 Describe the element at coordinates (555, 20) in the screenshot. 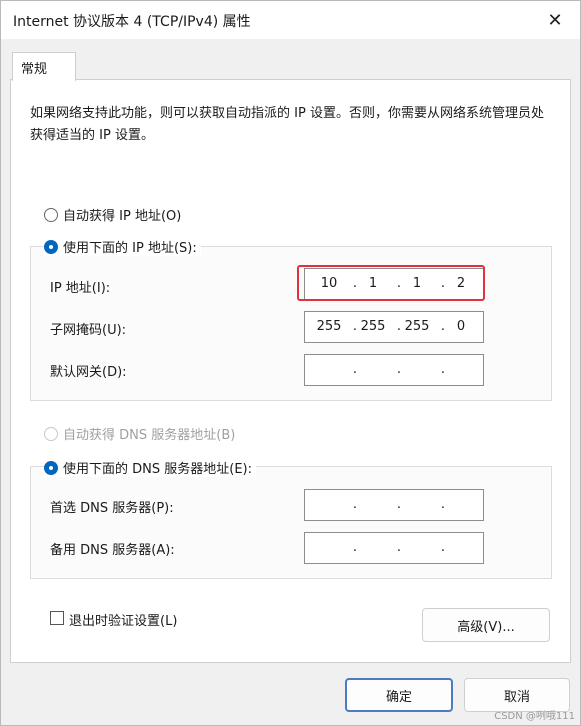

I see `close-icon: ✕` at that location.